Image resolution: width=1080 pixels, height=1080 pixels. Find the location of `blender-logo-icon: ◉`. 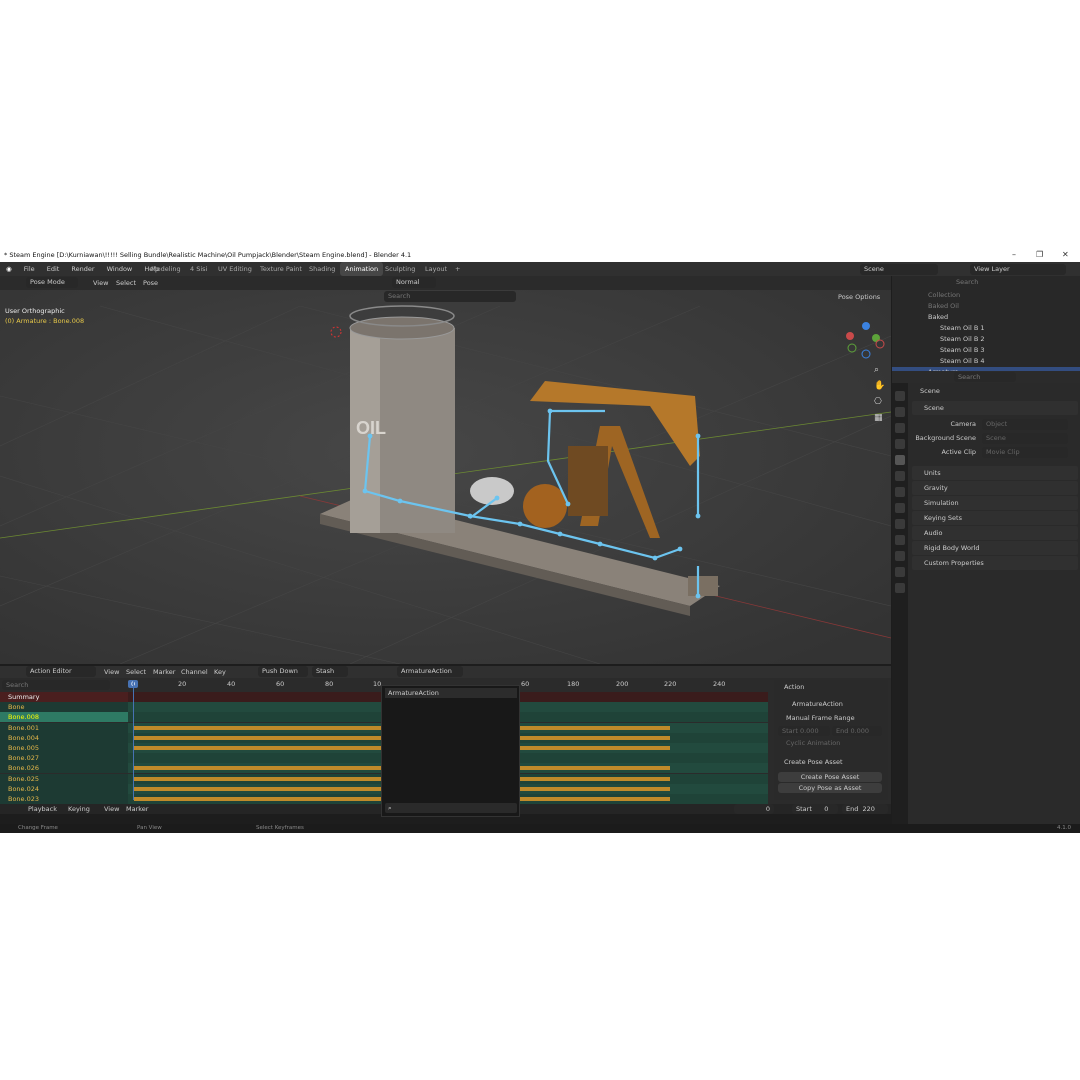

blender-logo-icon: ◉ is located at coordinates (8, 269).